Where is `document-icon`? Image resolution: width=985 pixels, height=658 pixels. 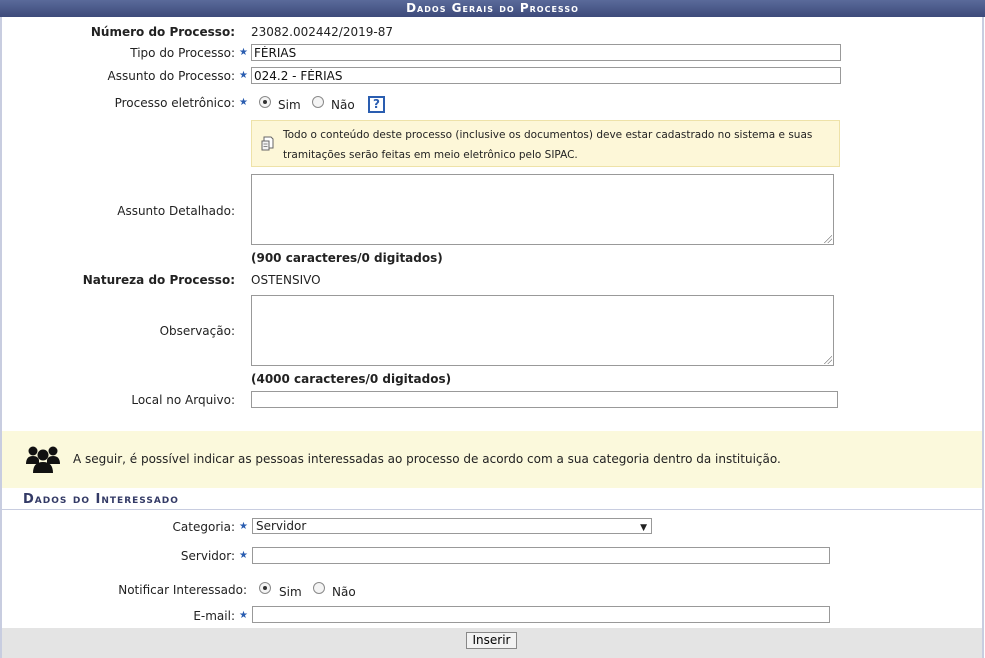 document-icon is located at coordinates (267, 143).